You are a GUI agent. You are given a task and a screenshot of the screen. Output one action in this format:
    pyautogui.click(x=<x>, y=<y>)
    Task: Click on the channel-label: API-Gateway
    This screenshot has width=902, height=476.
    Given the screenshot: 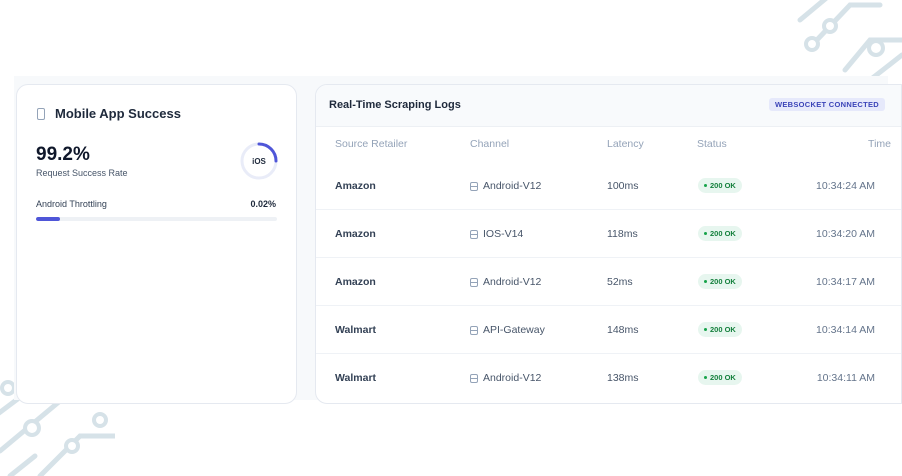 What is the action you would take?
    pyautogui.click(x=514, y=330)
    